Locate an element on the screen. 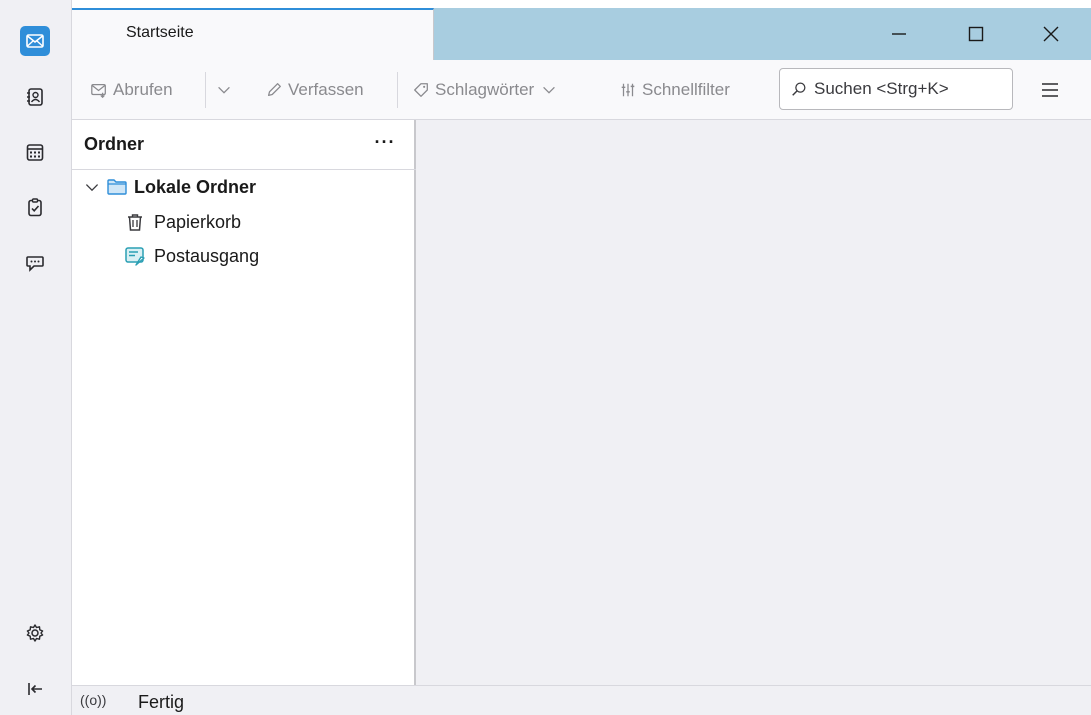  get-mail-icon is located at coordinates (98, 91).